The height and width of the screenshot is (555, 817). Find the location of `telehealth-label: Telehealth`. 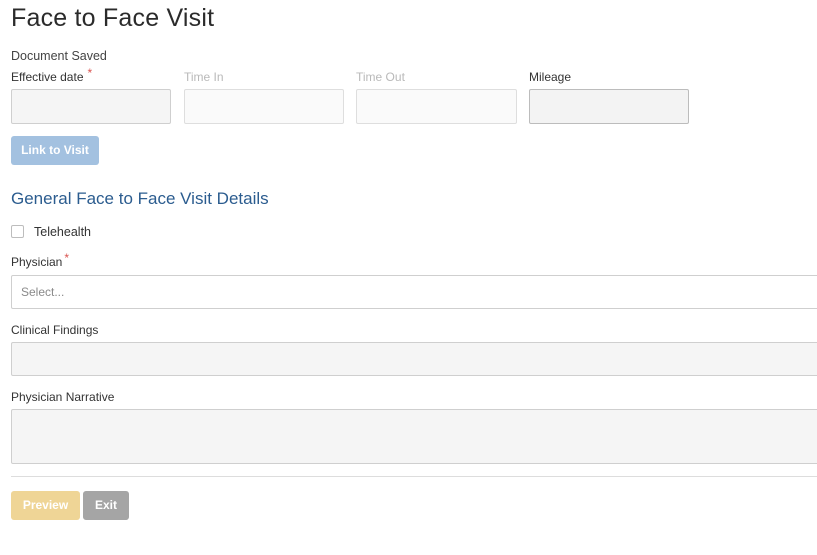

telehealth-label: Telehealth is located at coordinates (62, 232).